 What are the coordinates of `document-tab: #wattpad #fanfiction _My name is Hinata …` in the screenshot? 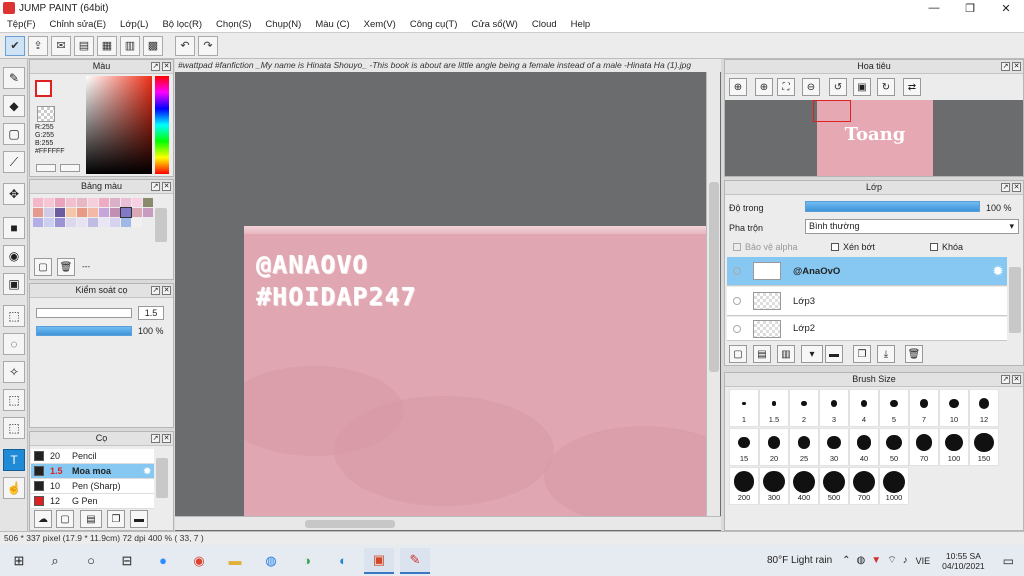 It's located at (448, 65).